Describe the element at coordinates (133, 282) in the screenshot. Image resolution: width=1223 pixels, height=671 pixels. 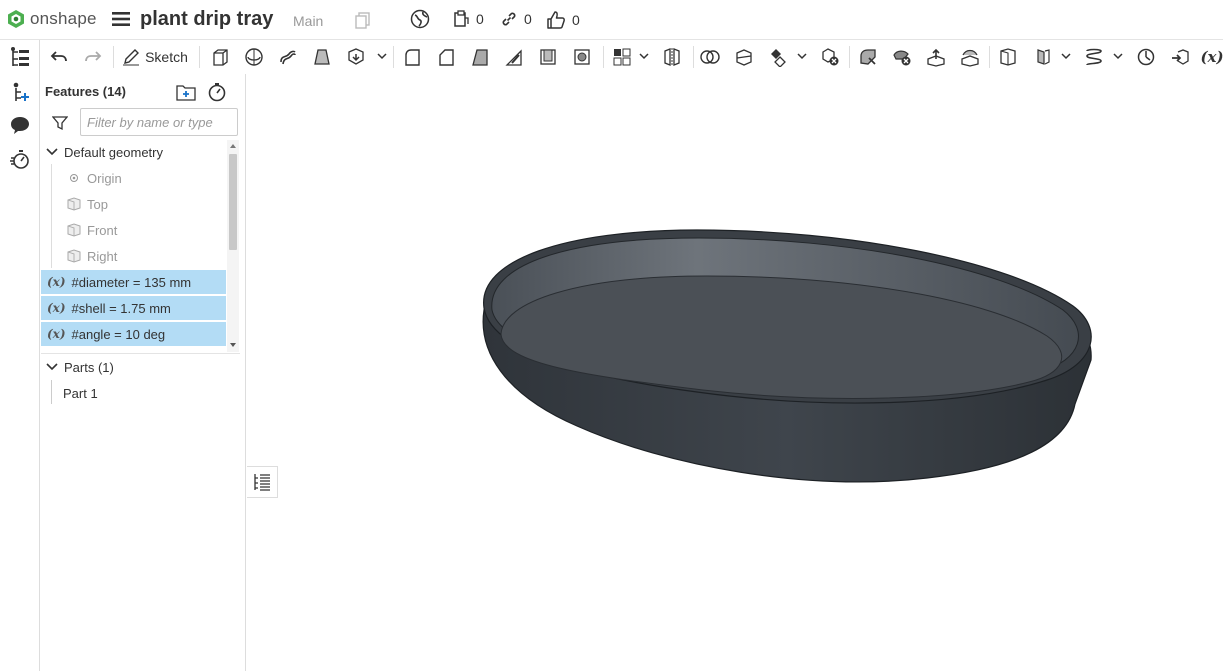
I see `tree-item-variable-diameter: (x) #diameter = 135 mm` at that location.